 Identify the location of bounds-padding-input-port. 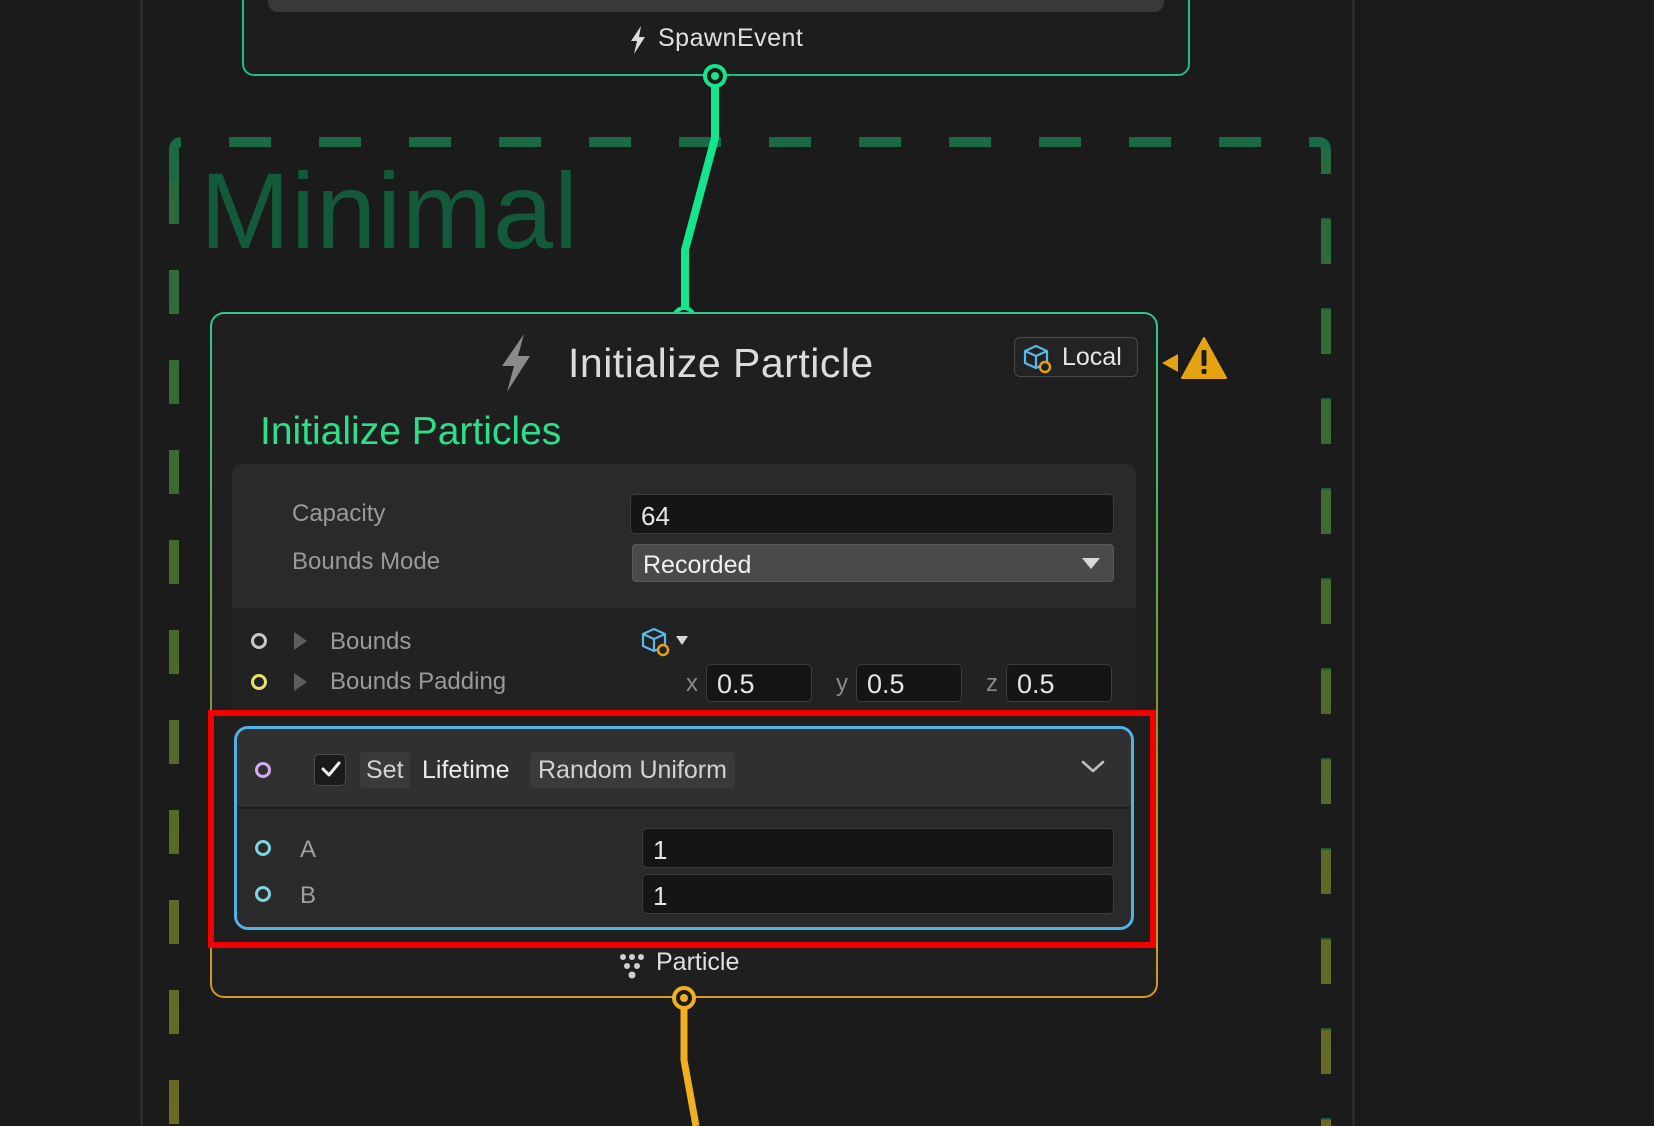
(259, 682).